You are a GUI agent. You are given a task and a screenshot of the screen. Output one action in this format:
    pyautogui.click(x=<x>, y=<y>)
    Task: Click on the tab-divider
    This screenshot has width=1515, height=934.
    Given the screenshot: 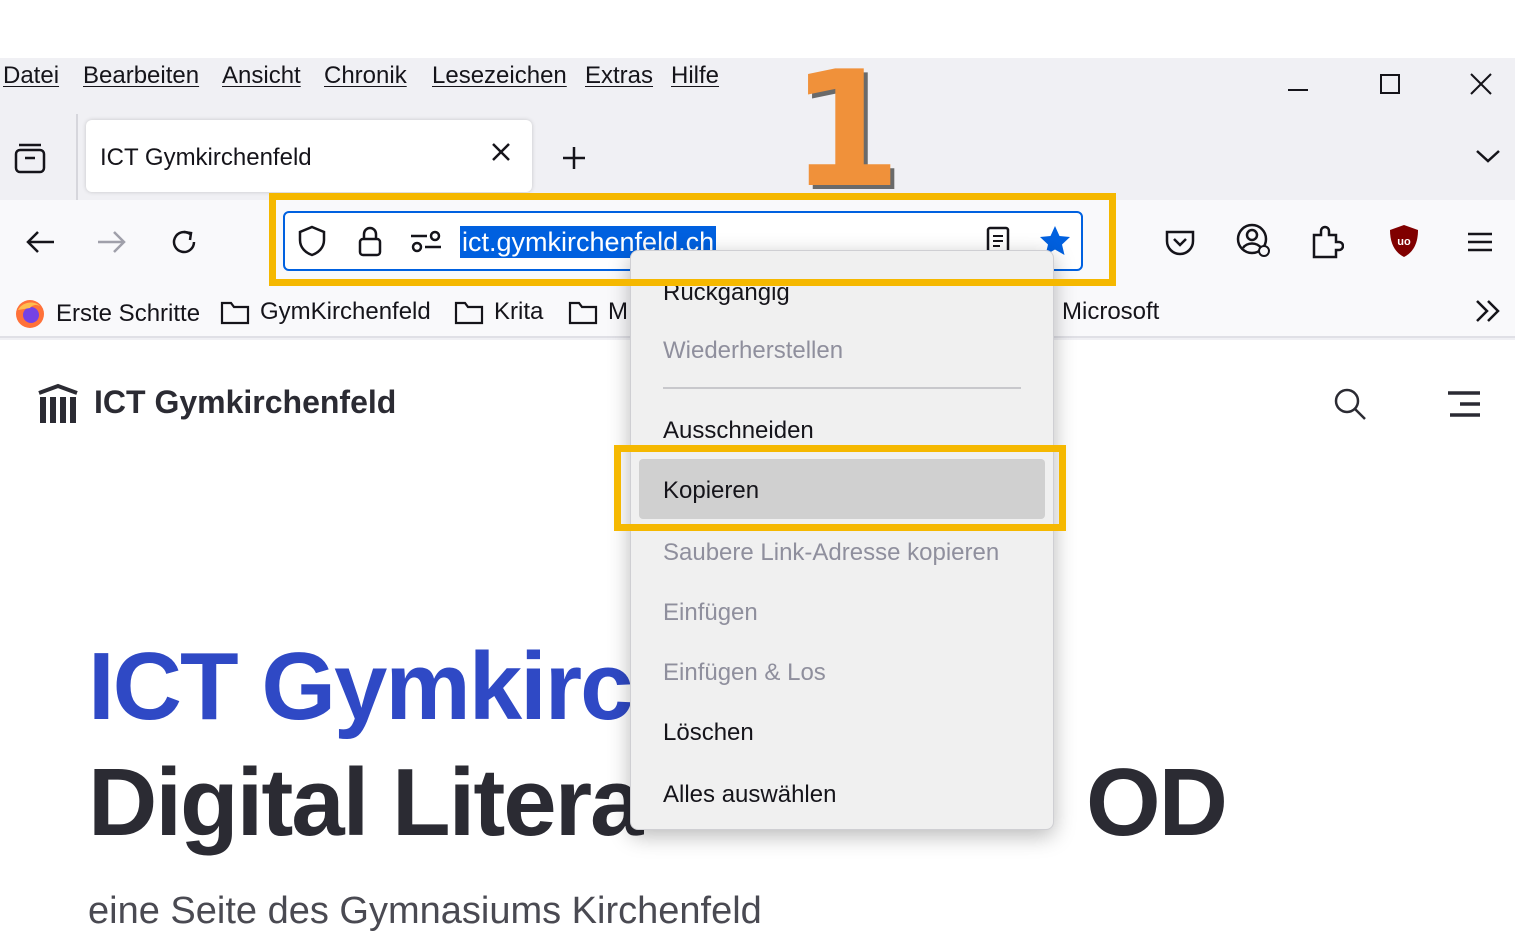 What is the action you would take?
    pyautogui.click(x=77, y=157)
    